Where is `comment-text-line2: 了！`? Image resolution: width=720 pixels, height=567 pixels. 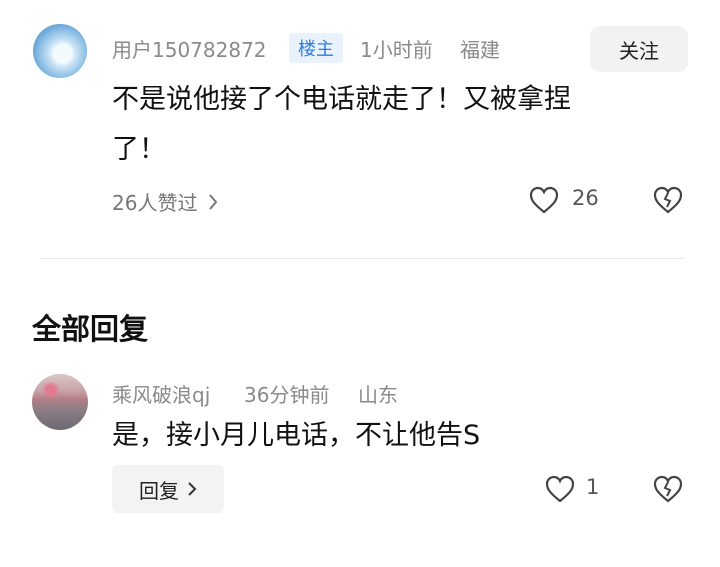 comment-text-line2: 了！ is located at coordinates (139, 149).